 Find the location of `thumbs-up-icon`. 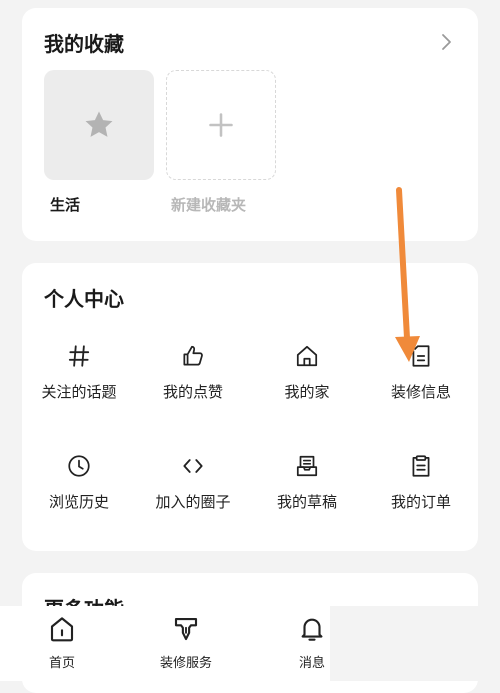

thumbs-up-icon is located at coordinates (193, 355).